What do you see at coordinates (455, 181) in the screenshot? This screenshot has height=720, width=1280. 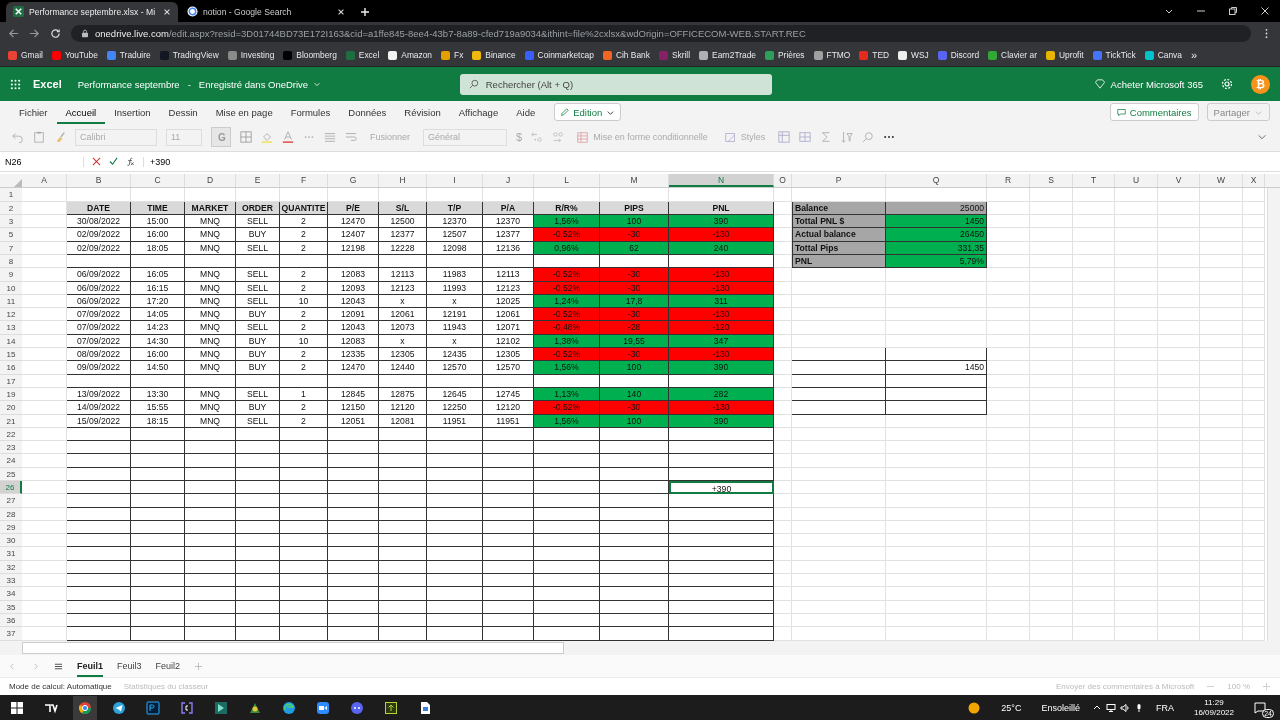 I see `column-header: I` at bounding box center [455, 181].